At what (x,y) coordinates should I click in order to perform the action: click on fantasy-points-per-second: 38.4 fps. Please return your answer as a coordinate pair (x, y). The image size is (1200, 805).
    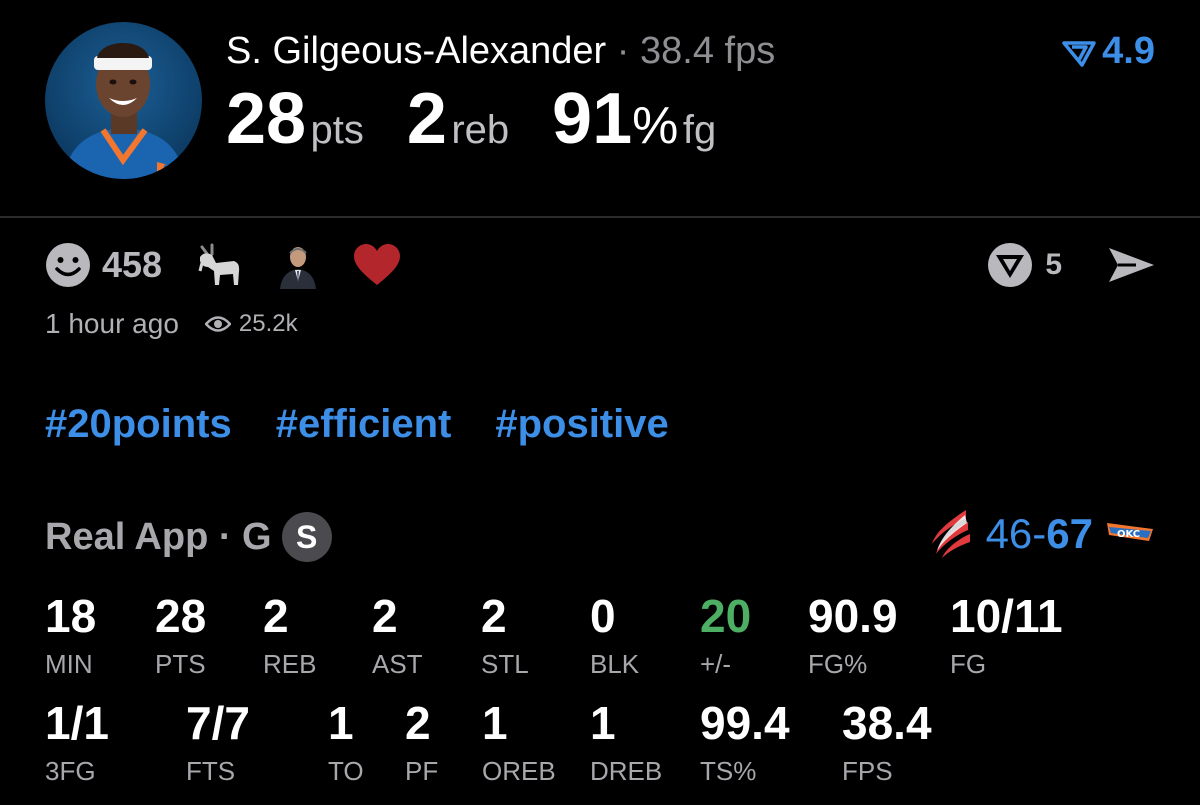
    Looking at the image, I should click on (708, 51).